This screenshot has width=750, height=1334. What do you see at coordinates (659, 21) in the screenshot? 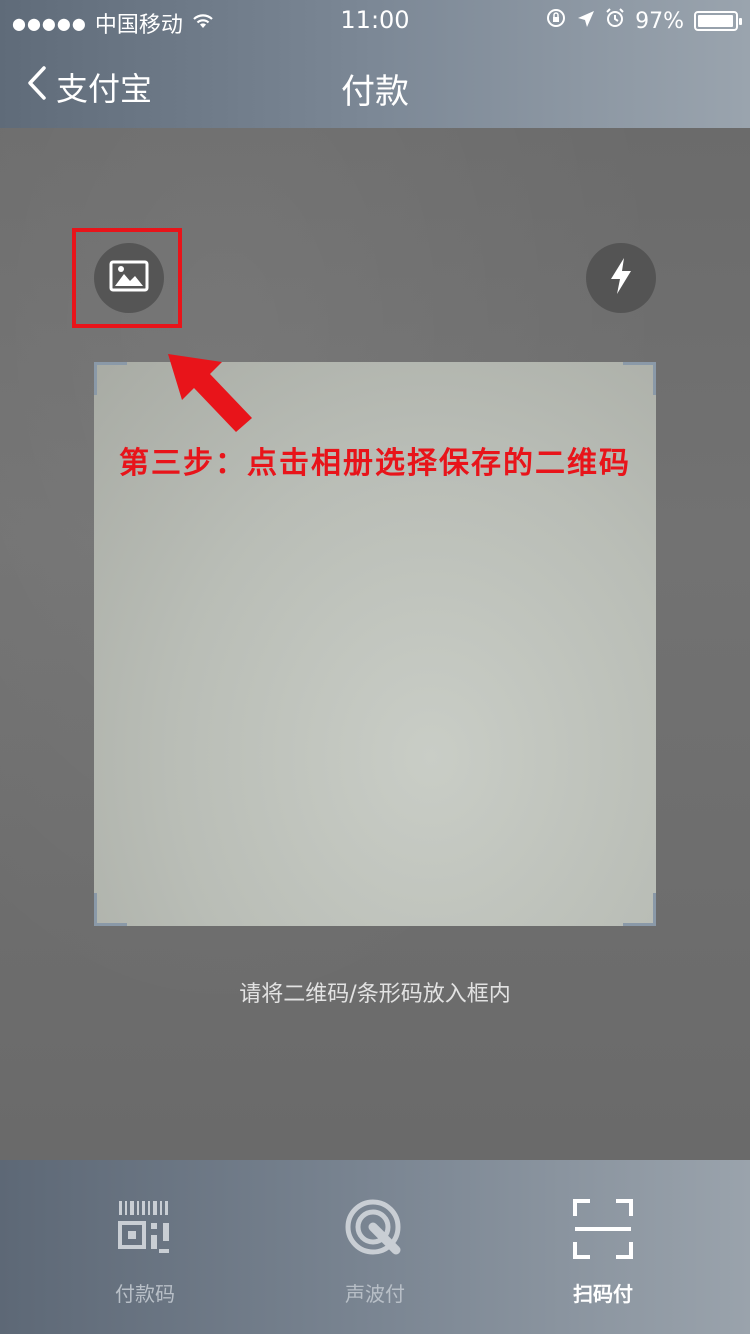
I see `battery-percent: 97%` at bounding box center [659, 21].